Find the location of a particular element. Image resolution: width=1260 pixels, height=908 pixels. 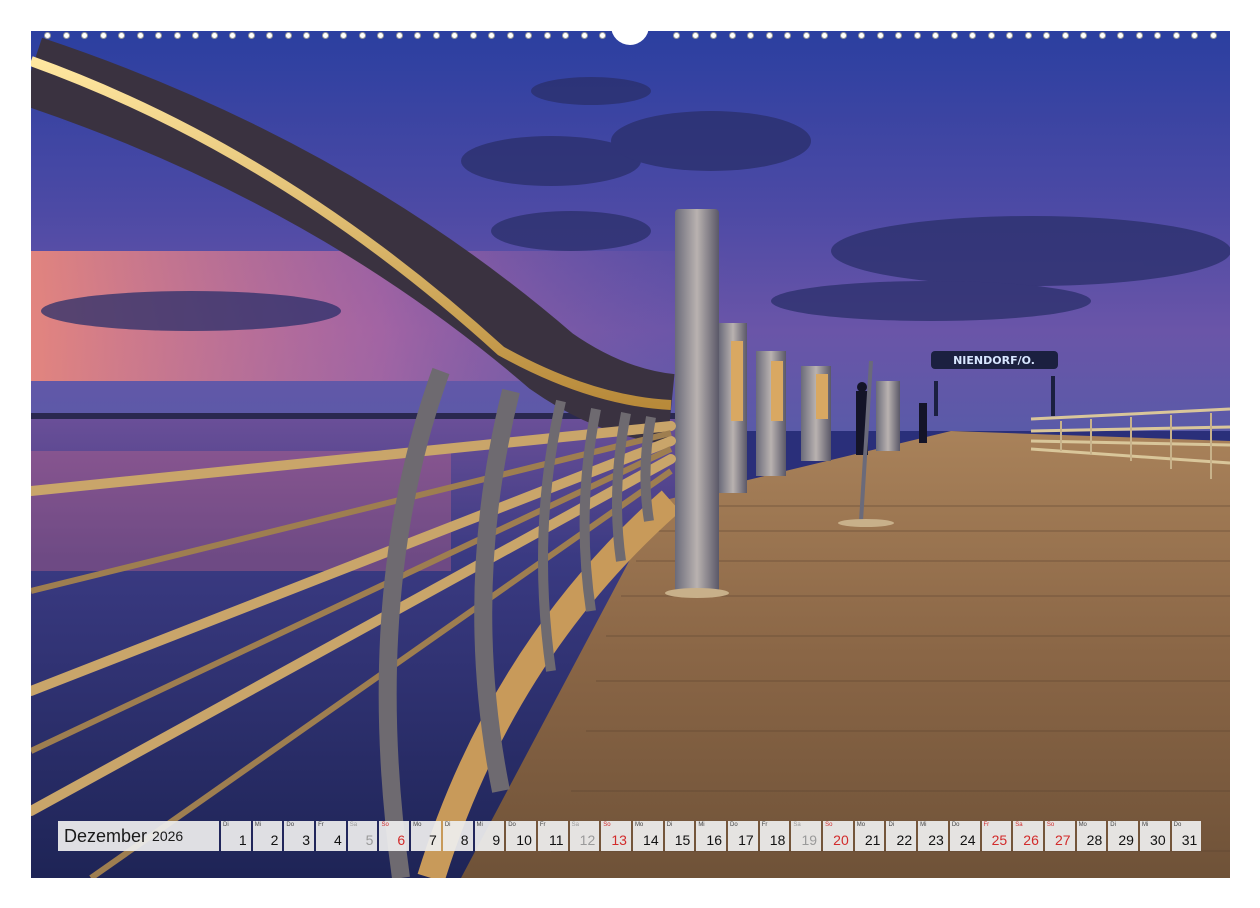

calendar-day: Mi 30 is located at coordinates (1154, 836).